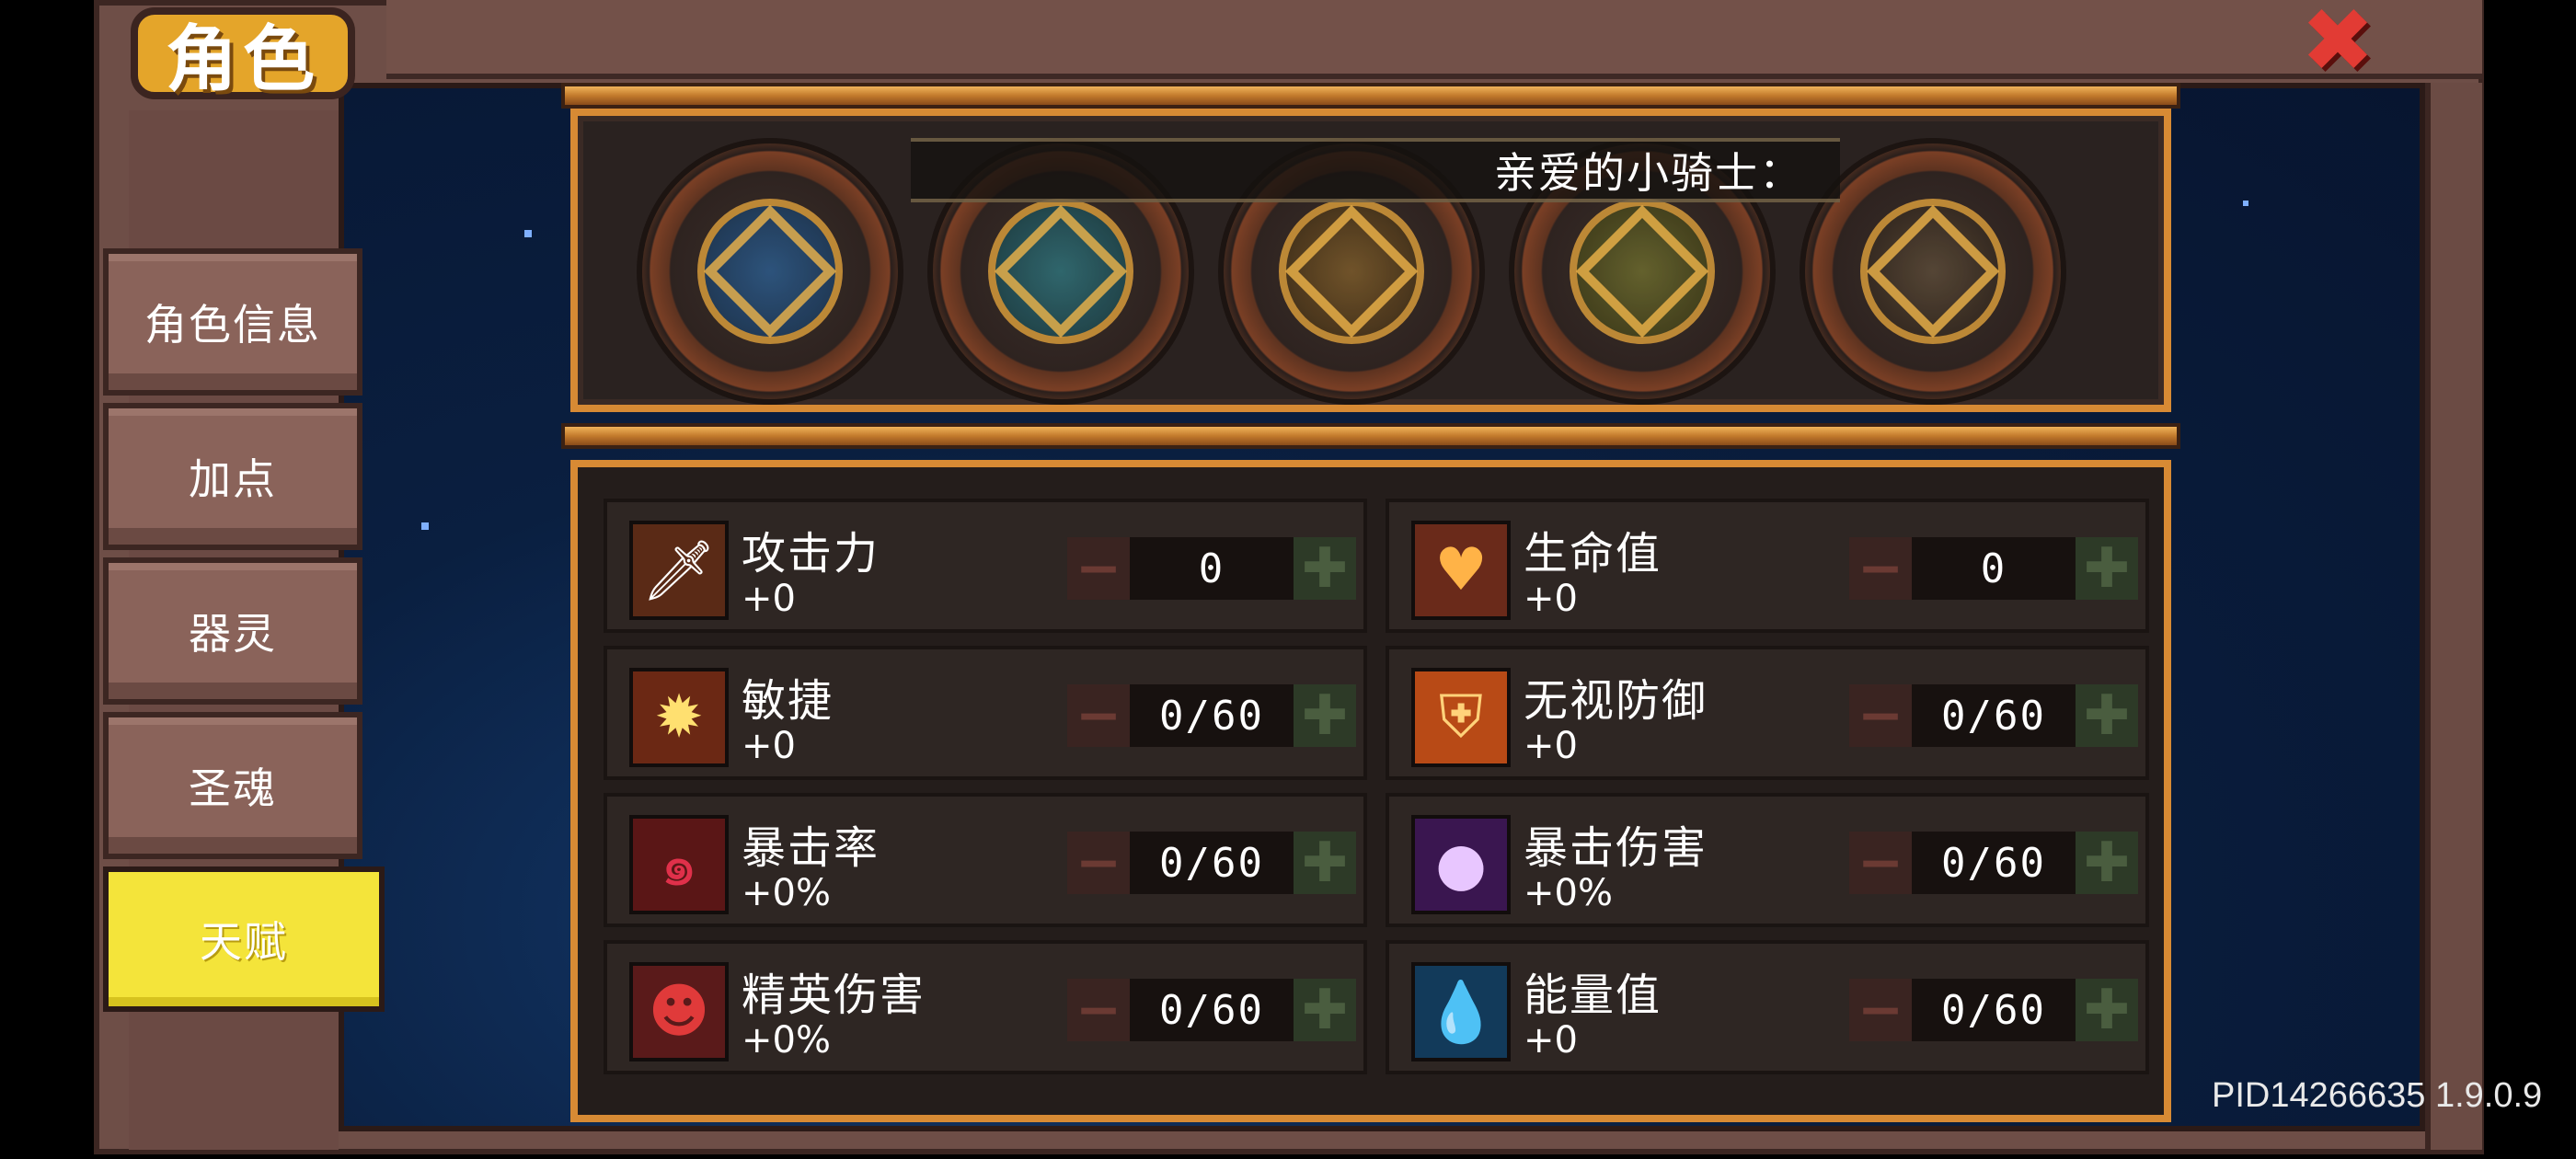  What do you see at coordinates (243, 54) in the screenshot?
I see `page-title: 角色` at bounding box center [243, 54].